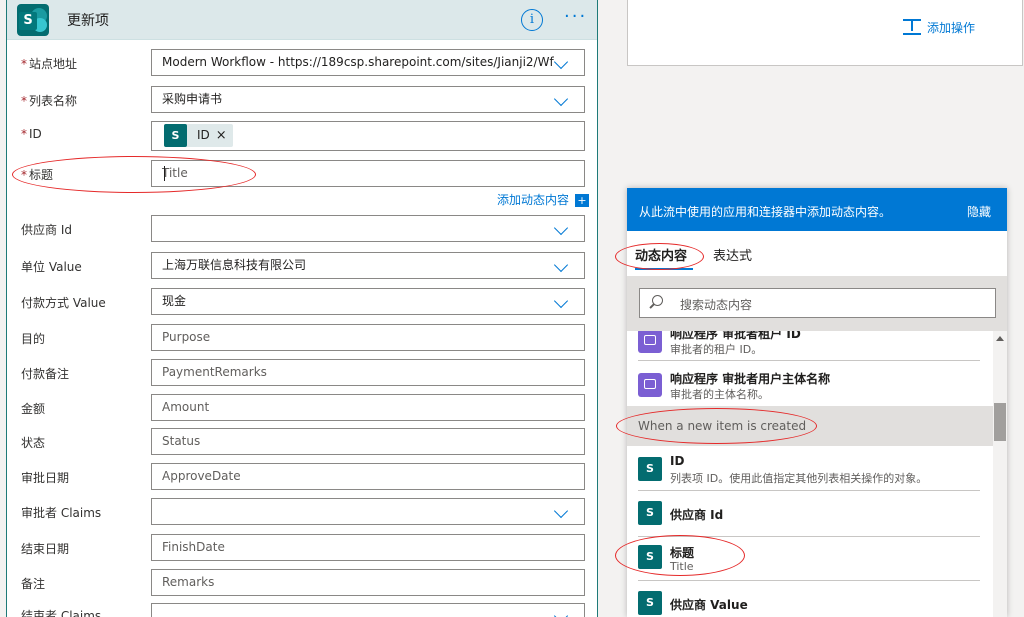 The width and height of the screenshot is (1024, 617). I want to click on add-action-button: 添加操作, so click(939, 27).